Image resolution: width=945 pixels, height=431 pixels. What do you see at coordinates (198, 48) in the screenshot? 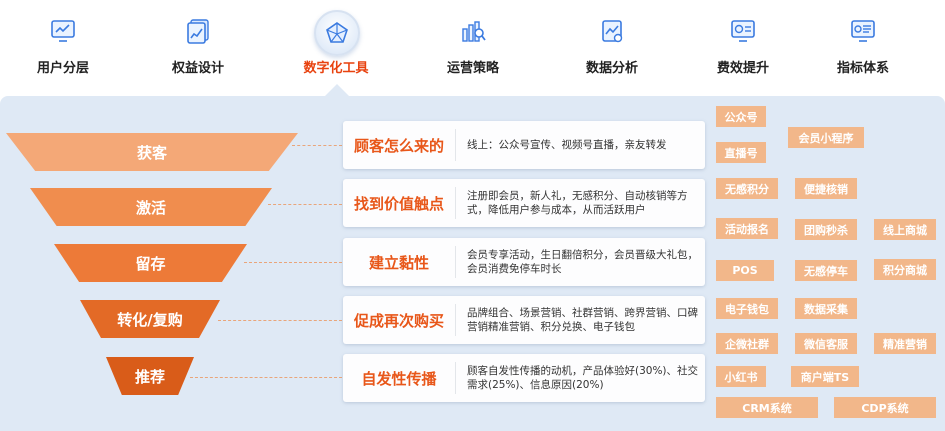
I see `nav-item-benefit-design: 权益设计` at bounding box center [198, 48].